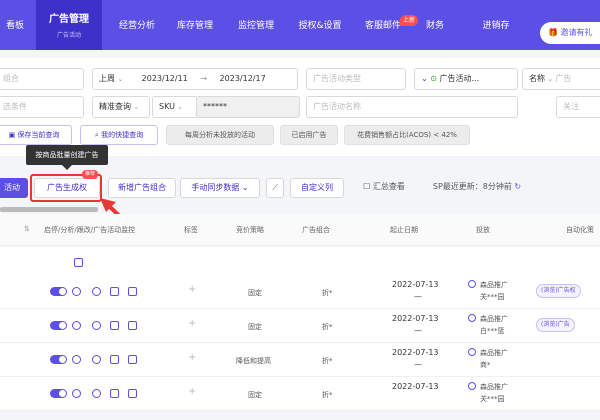 This screenshot has height=420, width=600. I want to click on campaign-button: 活动, so click(14, 188).